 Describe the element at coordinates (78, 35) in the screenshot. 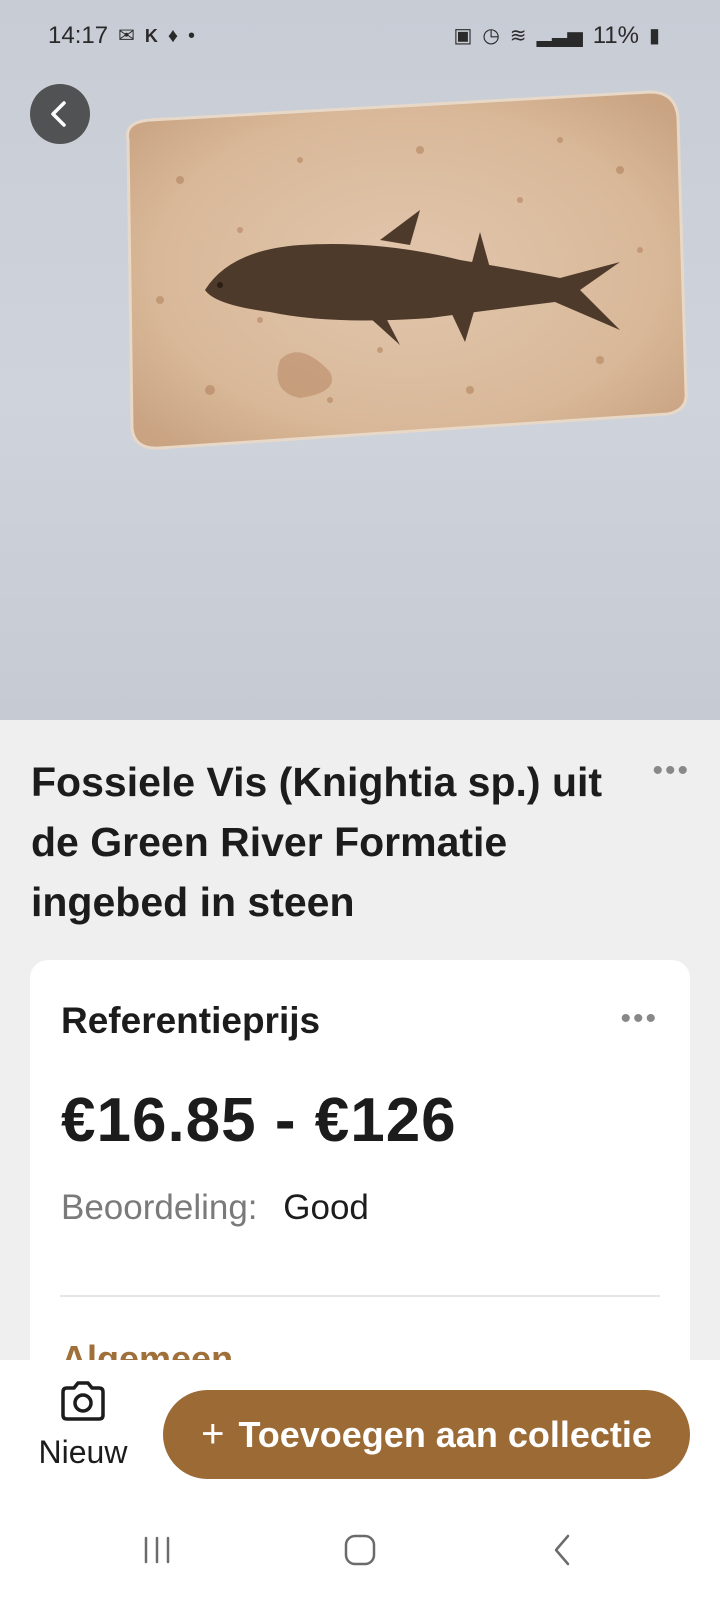

I see `clock: 14:17` at that location.